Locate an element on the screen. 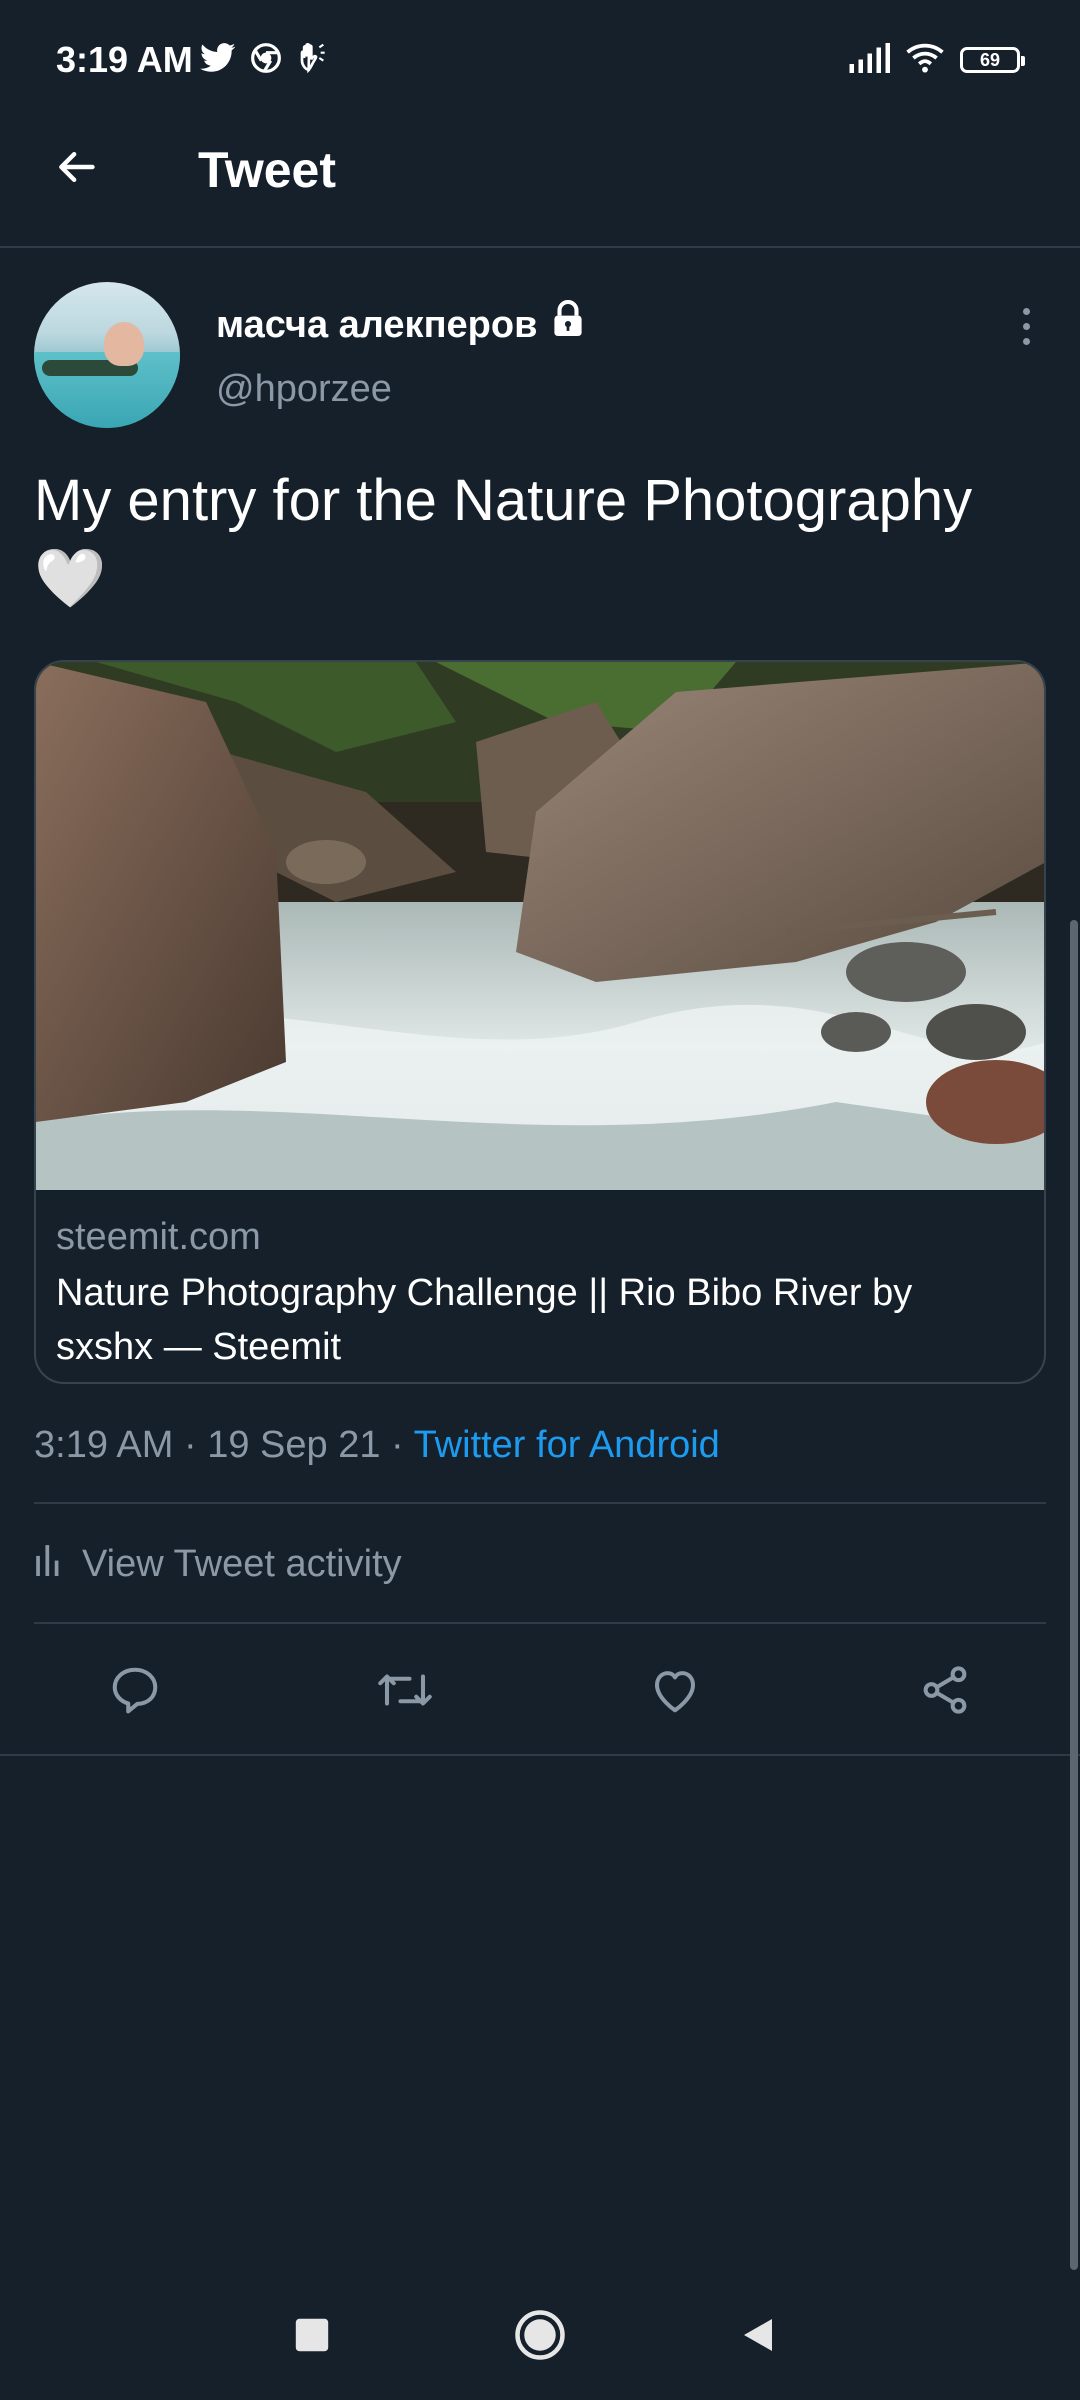 Image resolution: width=1080 pixels, height=2400 pixels. twitter-icon is located at coordinates (218, 60).